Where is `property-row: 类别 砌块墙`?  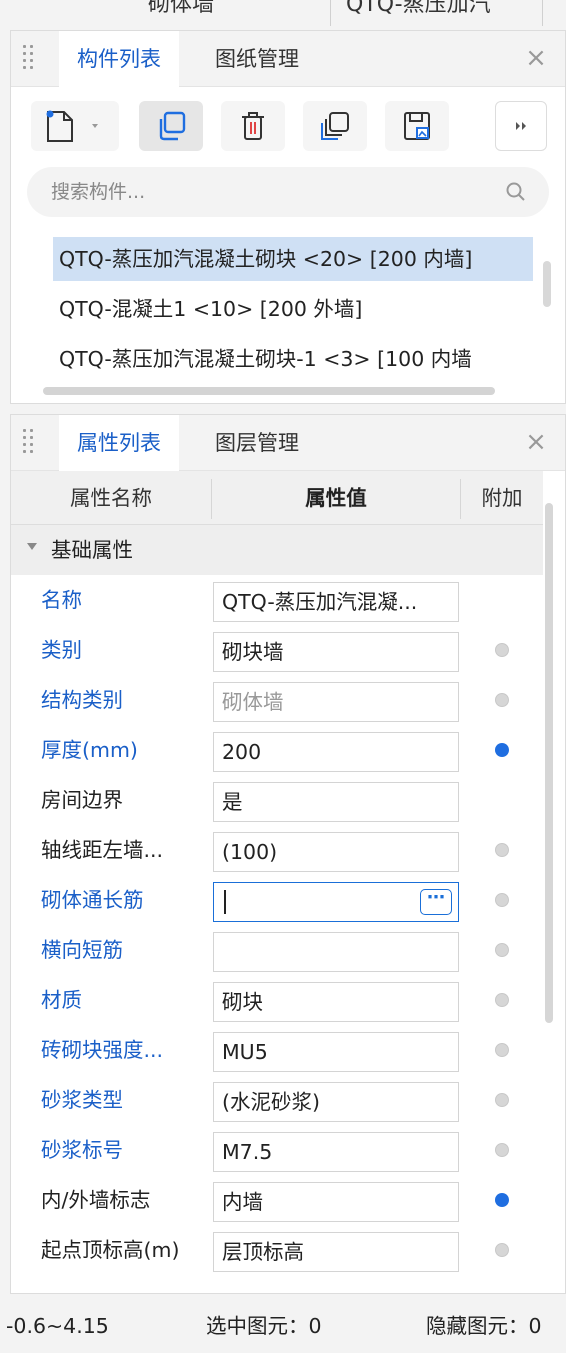 property-row: 类别 砌块墙 is located at coordinates (277, 650).